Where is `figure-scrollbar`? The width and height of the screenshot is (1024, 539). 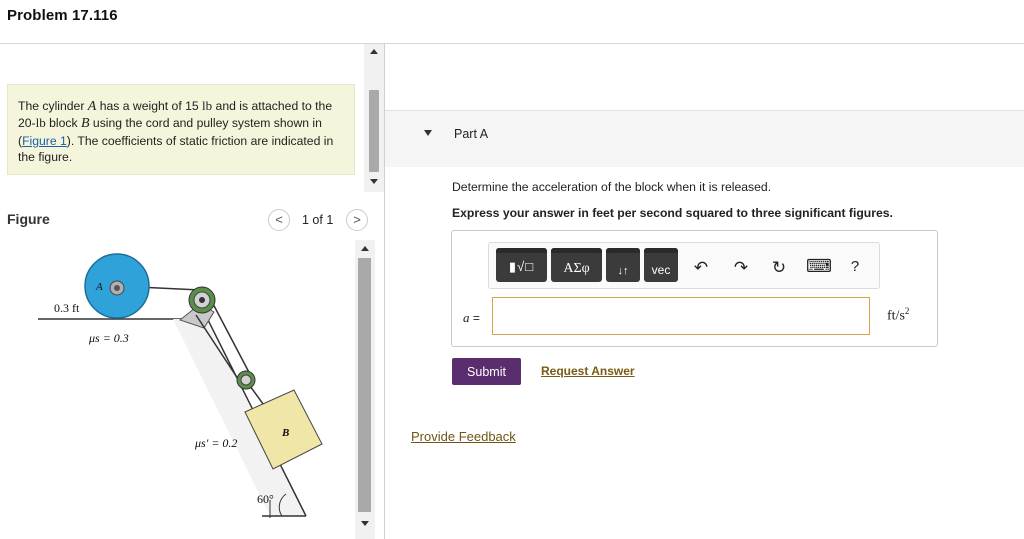 figure-scrollbar is located at coordinates (365, 389).